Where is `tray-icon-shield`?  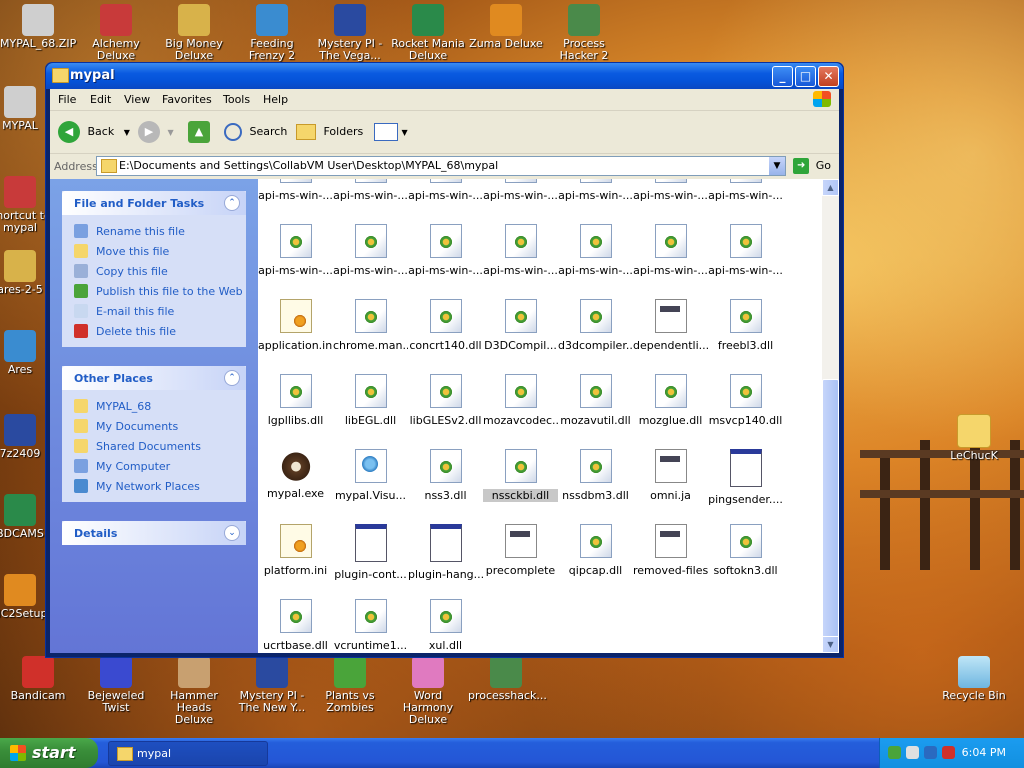
tray-icon-shield is located at coordinates (912, 752).